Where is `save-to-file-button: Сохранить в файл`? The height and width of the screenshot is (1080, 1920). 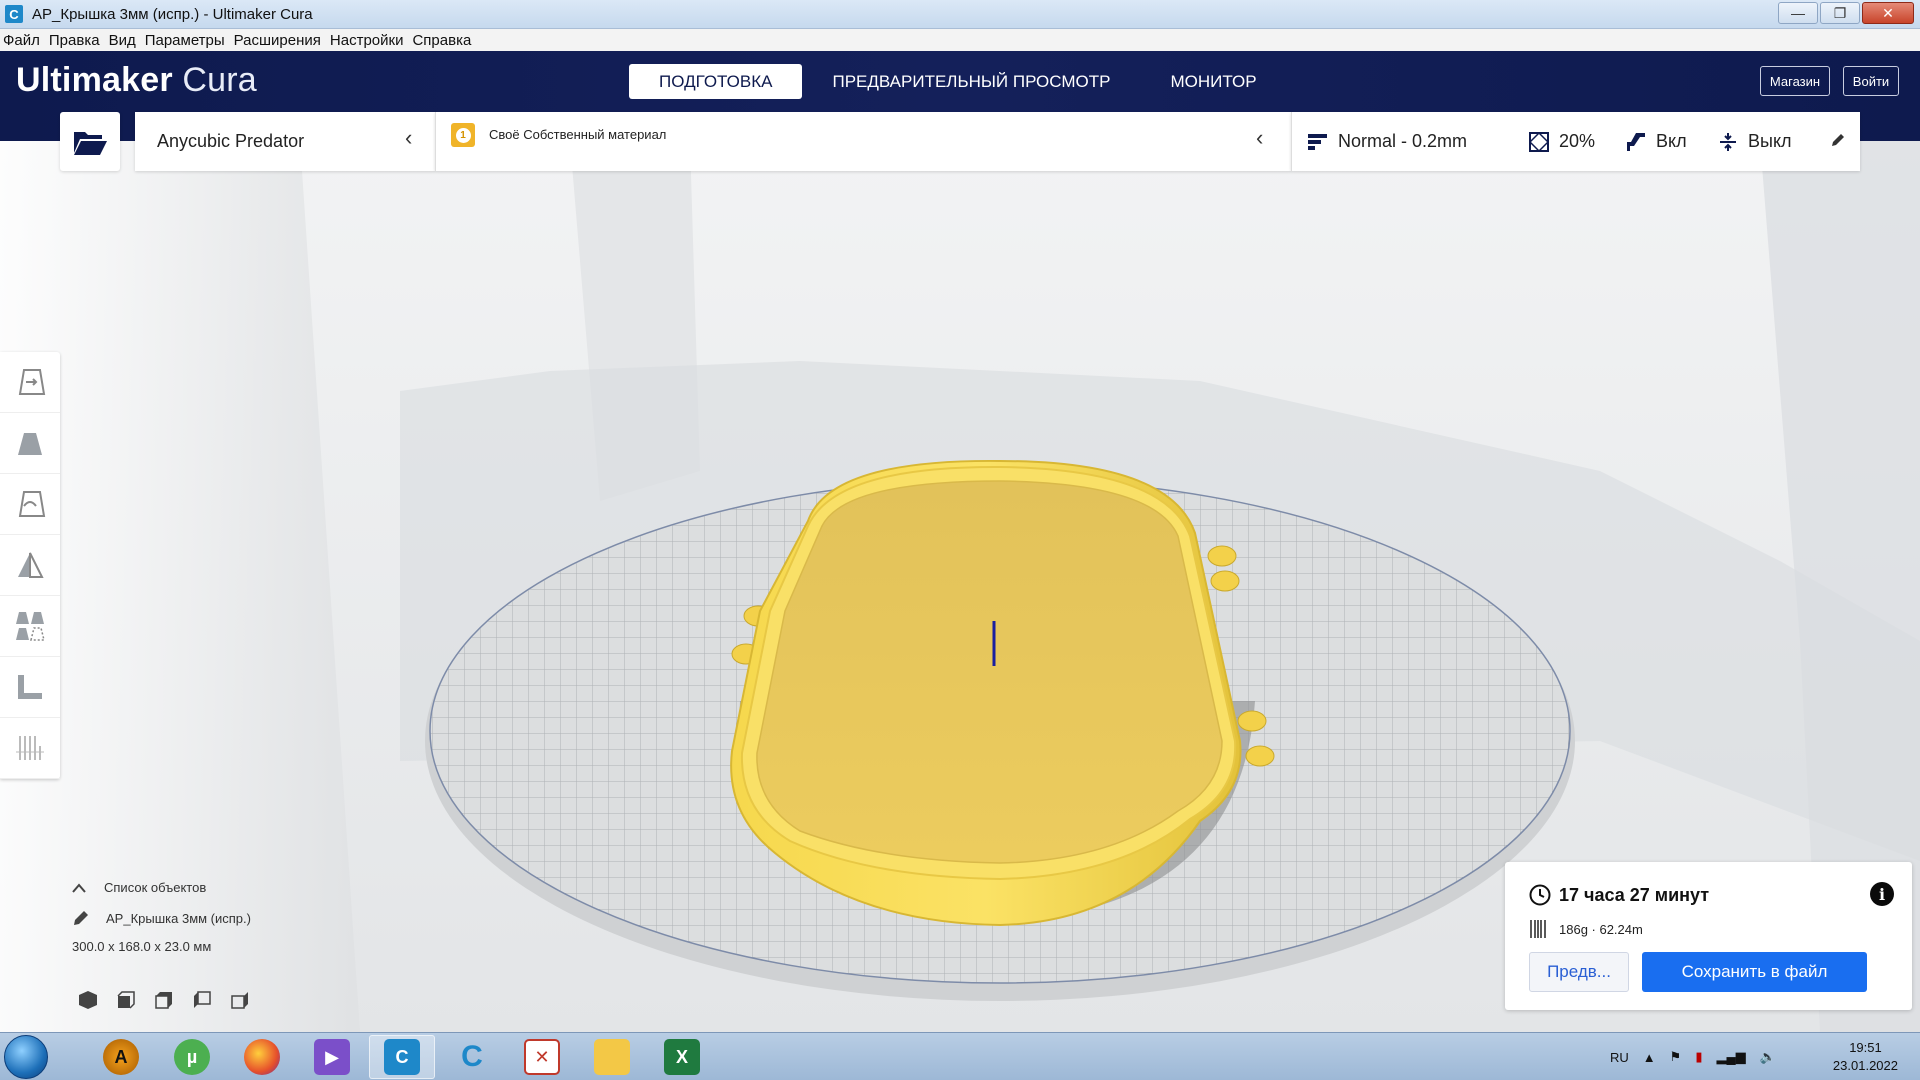
save-to-file-button: Сохранить в файл is located at coordinates (1754, 972).